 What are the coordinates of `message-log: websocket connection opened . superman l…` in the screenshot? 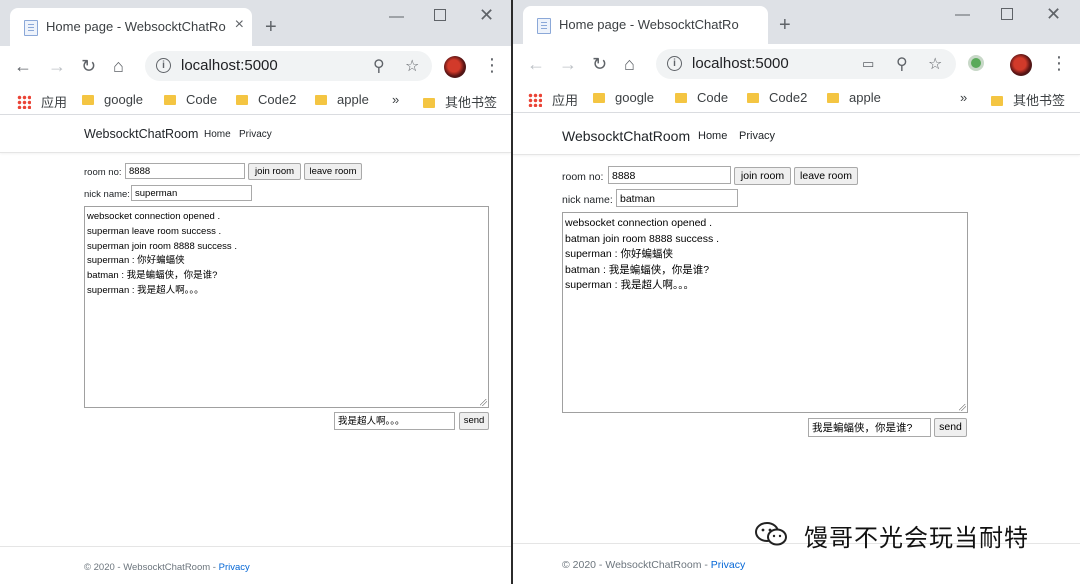 It's located at (286, 307).